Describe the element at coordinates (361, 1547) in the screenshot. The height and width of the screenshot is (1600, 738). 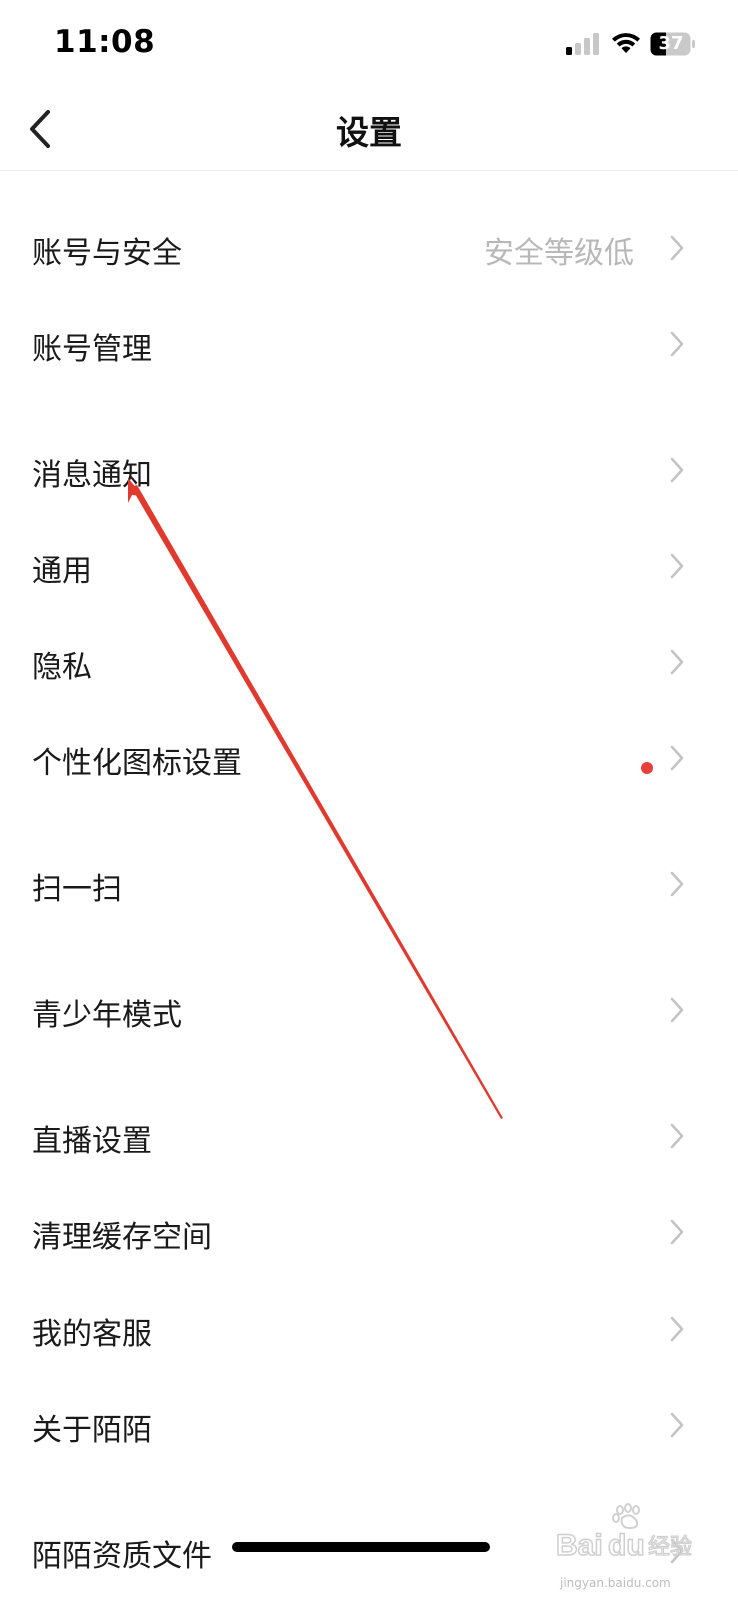
I see `home-indicator` at that location.